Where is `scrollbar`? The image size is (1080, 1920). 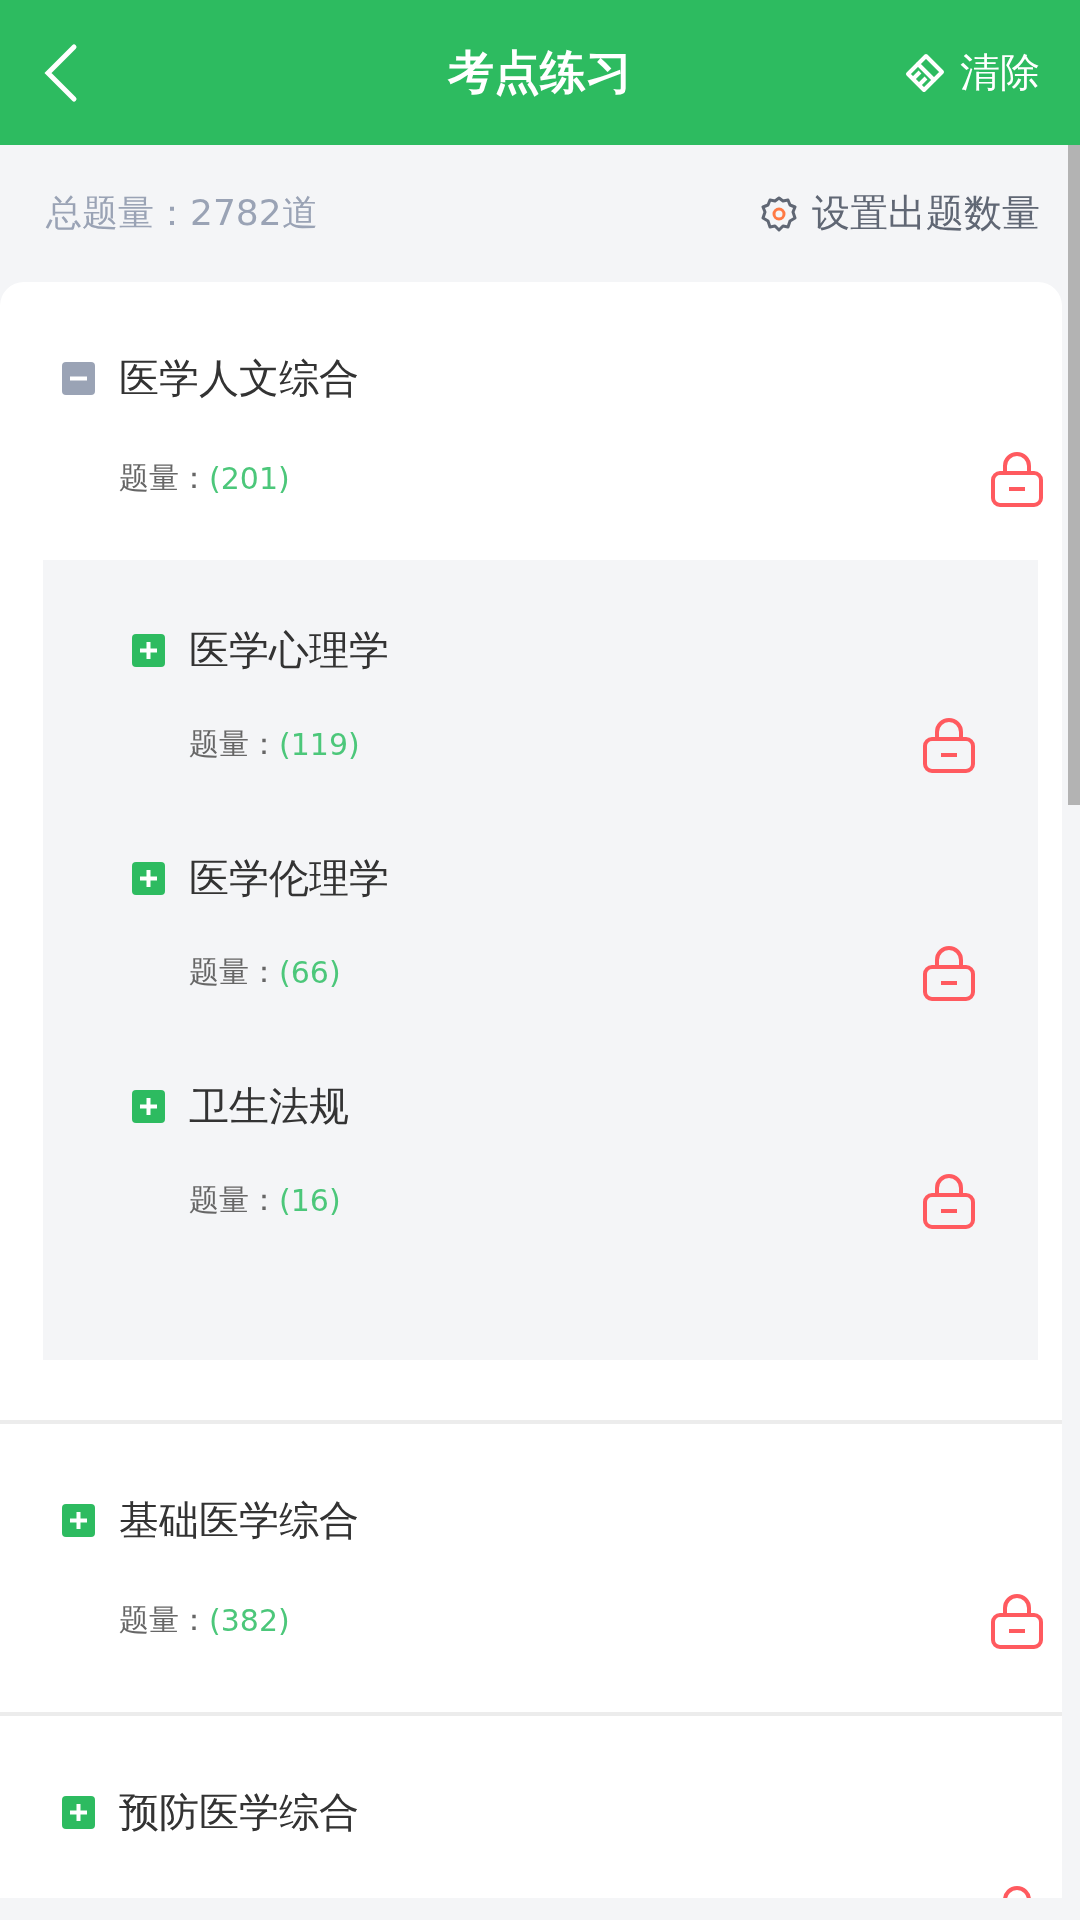
scrollbar is located at coordinates (1074, 475).